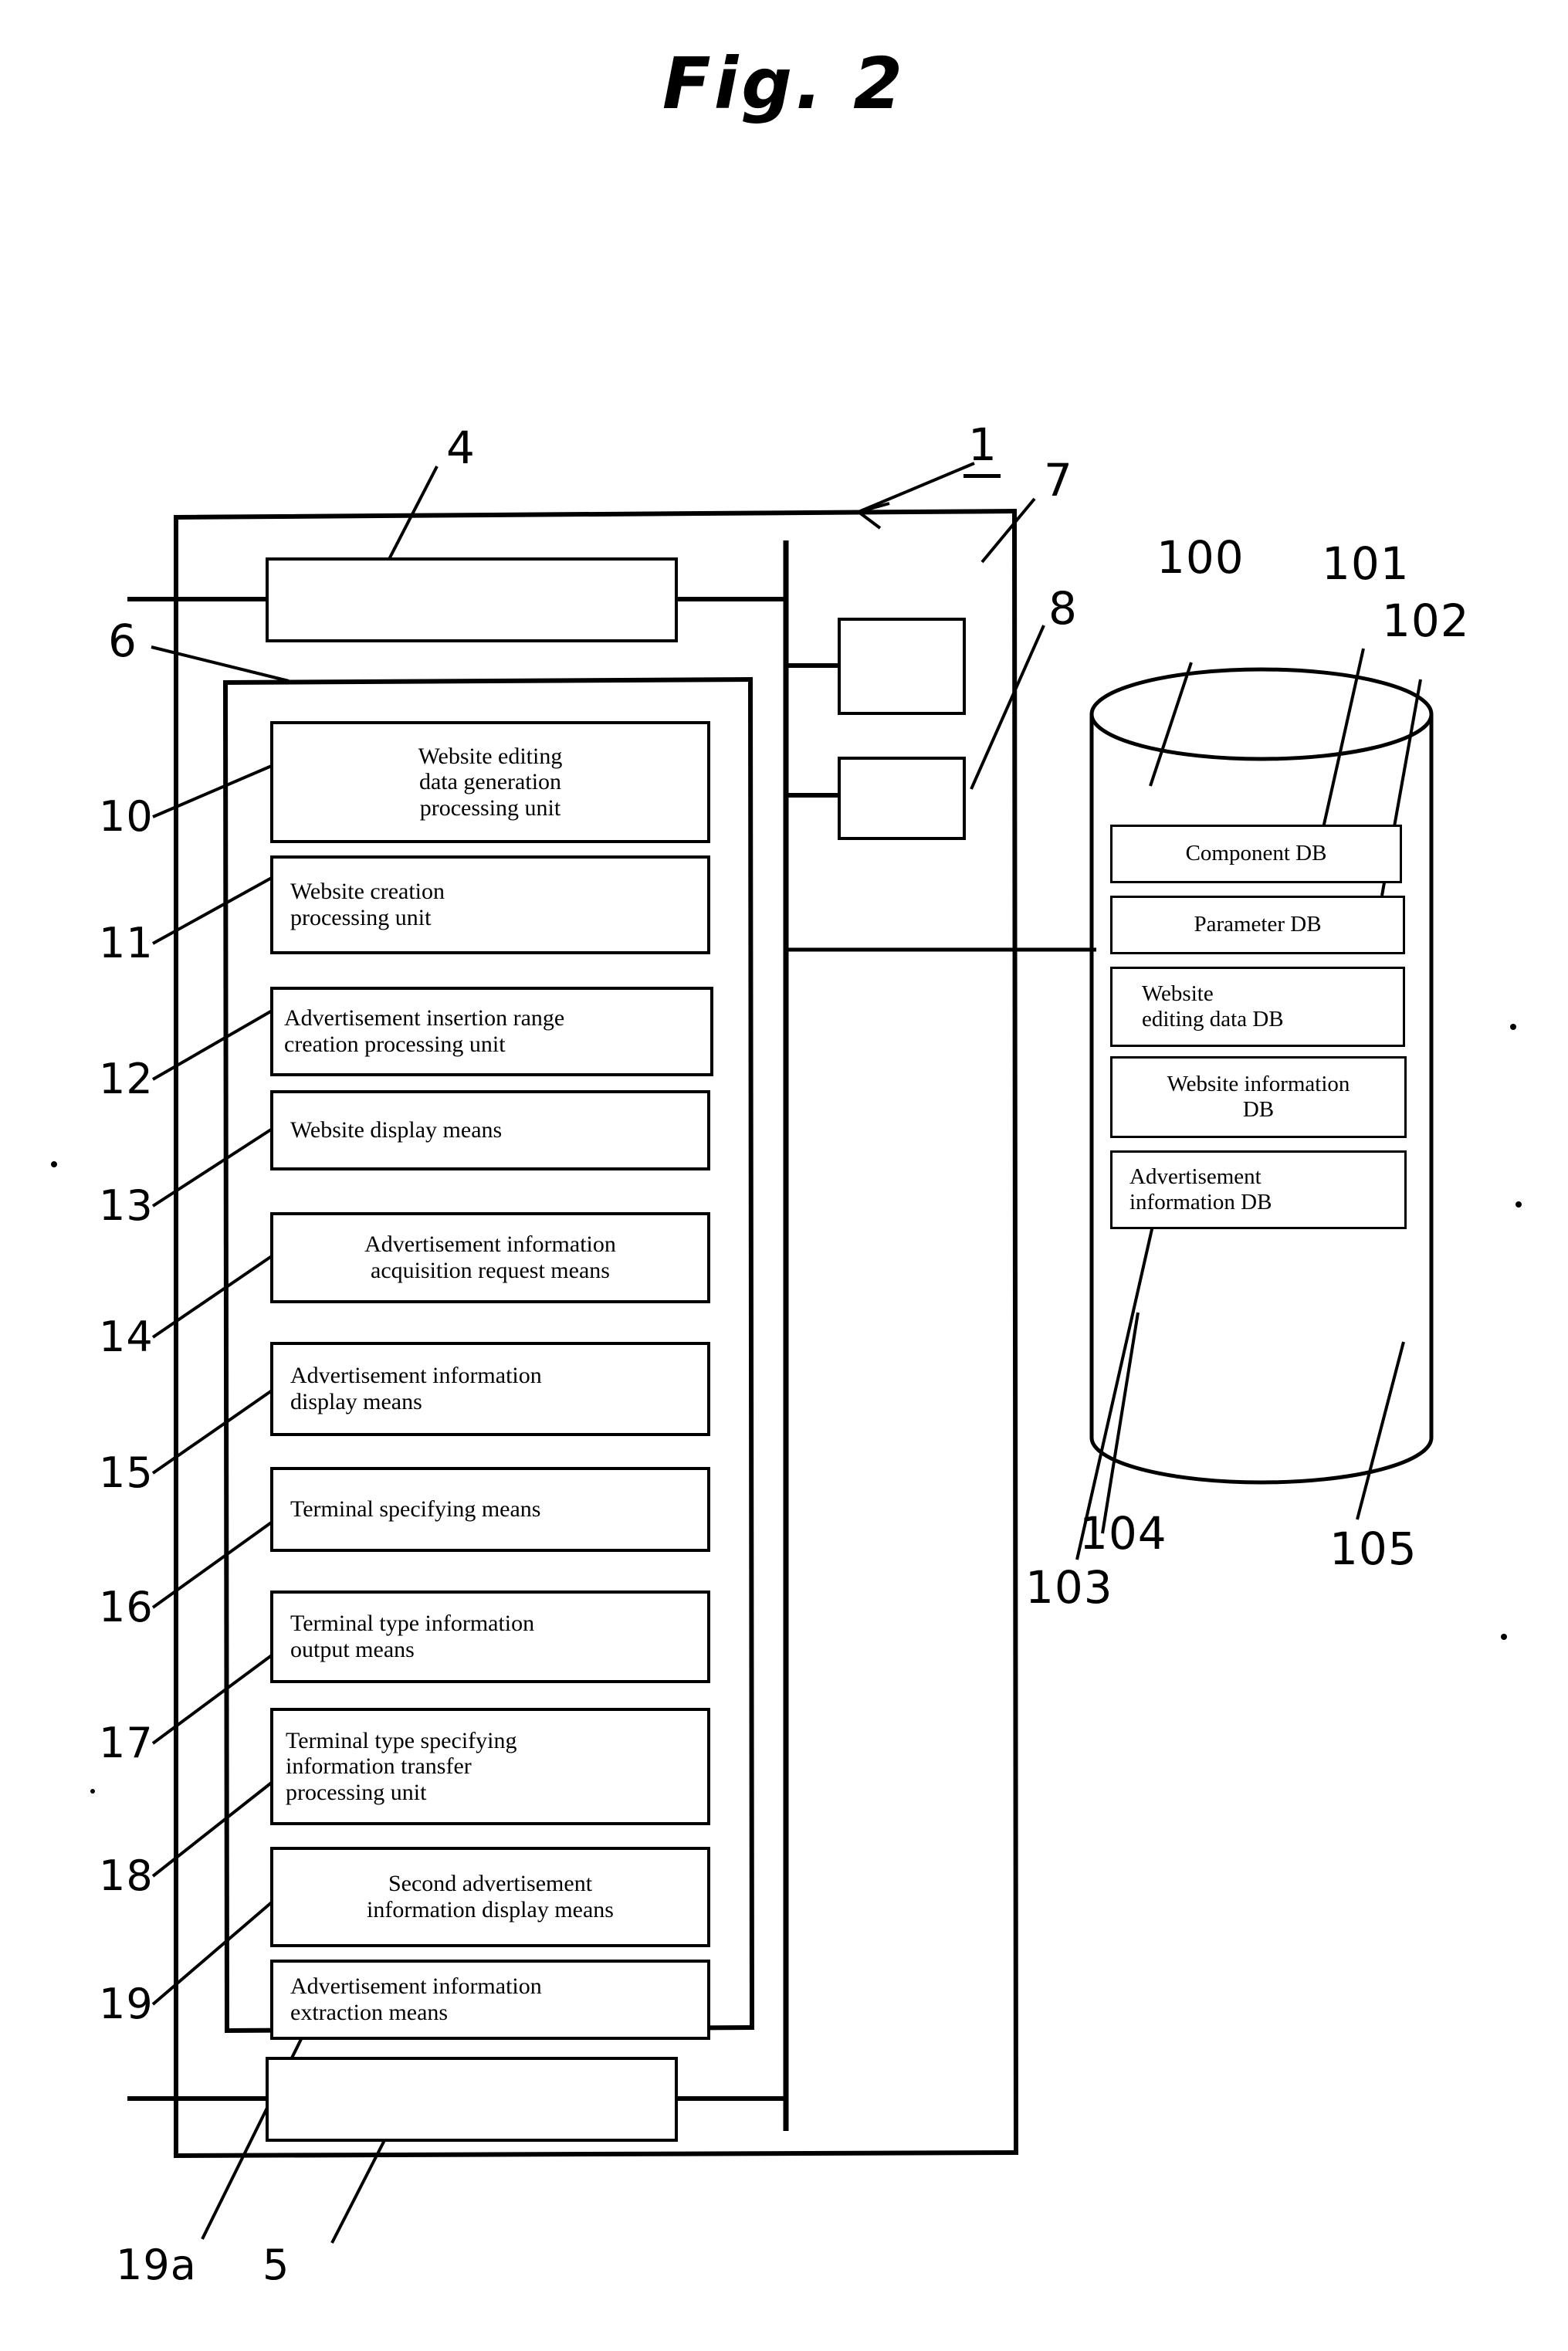  What do you see at coordinates (126, 2004) in the screenshot?
I see `ref-label-19: 19` at bounding box center [126, 2004].